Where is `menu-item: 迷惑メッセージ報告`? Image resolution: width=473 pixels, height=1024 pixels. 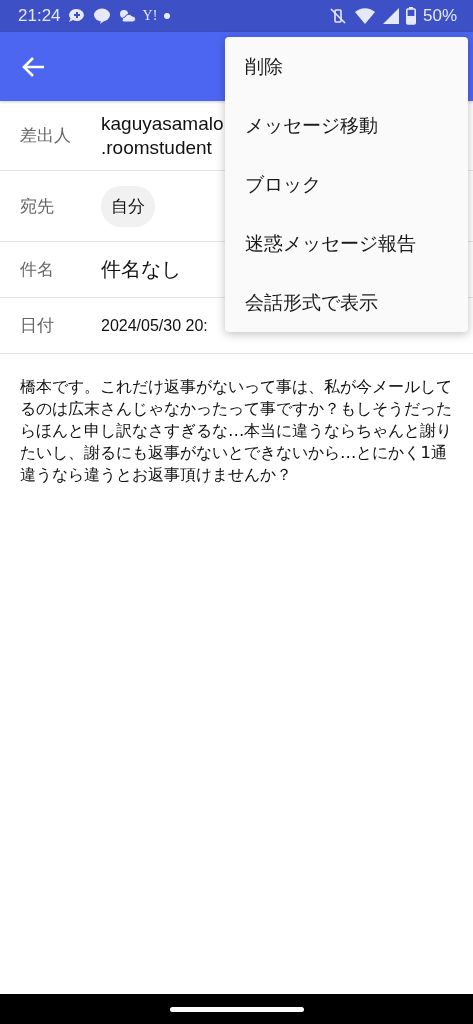
menu-item: 迷惑メッセージ報告 is located at coordinates (346, 243).